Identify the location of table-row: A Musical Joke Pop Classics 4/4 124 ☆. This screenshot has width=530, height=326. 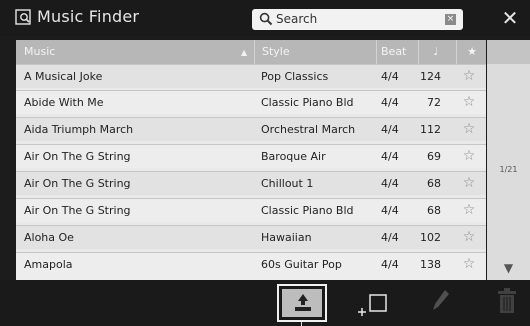
(251, 76).